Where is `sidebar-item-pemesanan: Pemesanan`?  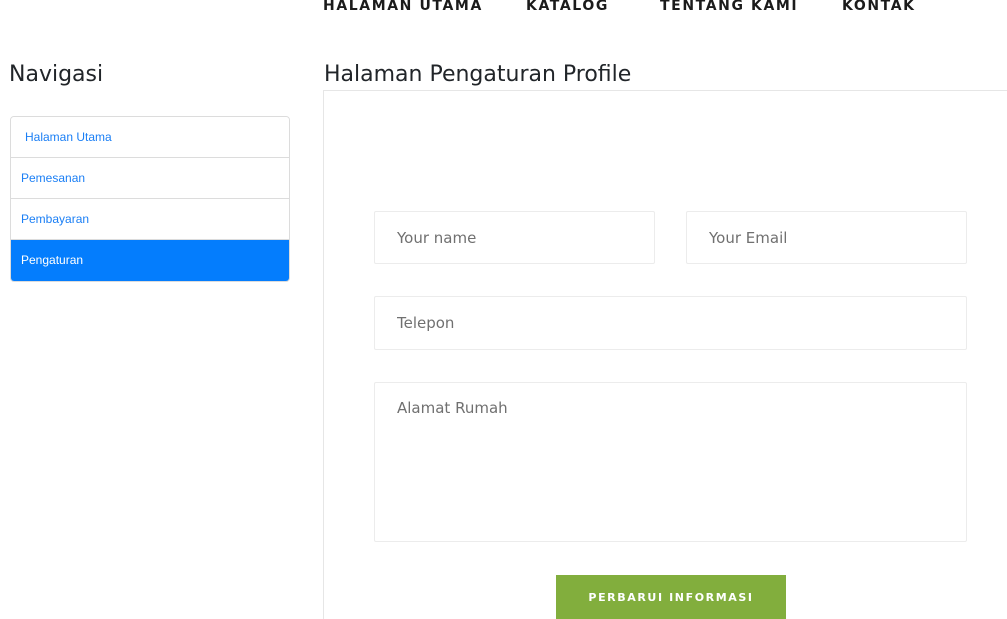 sidebar-item-pemesanan: Pemesanan is located at coordinates (150, 178).